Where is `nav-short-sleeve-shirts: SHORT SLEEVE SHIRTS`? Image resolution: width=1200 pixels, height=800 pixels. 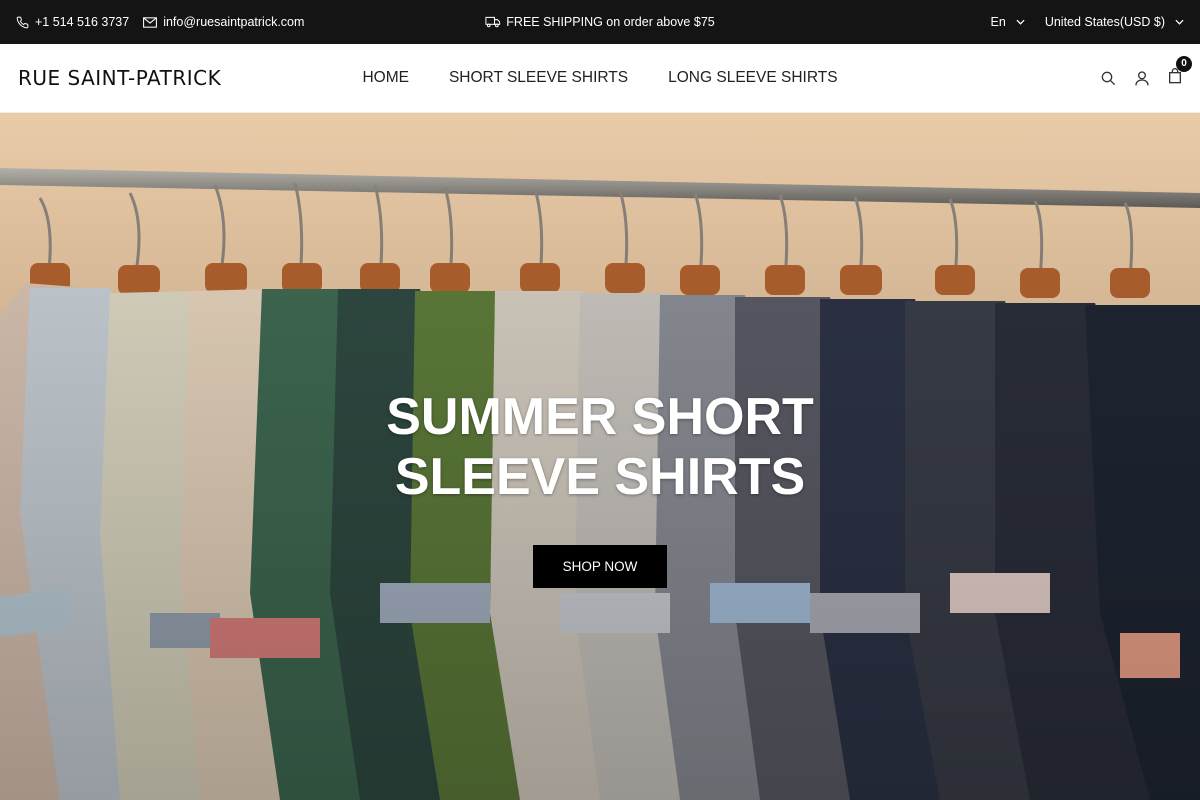
nav-short-sleeve-shirts: SHORT SLEEVE SHIRTS is located at coordinates (538, 78).